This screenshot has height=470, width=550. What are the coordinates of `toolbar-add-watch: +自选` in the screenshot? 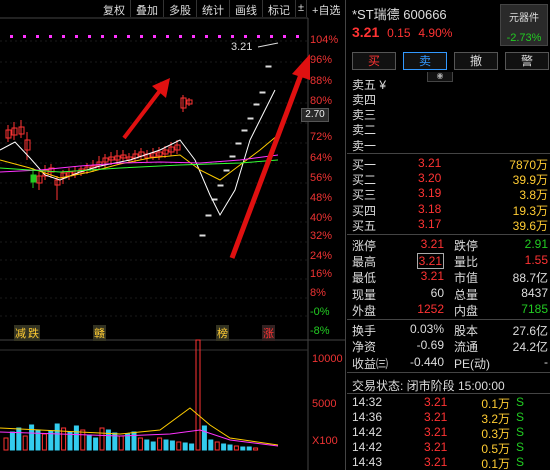 It's located at (327, 8).